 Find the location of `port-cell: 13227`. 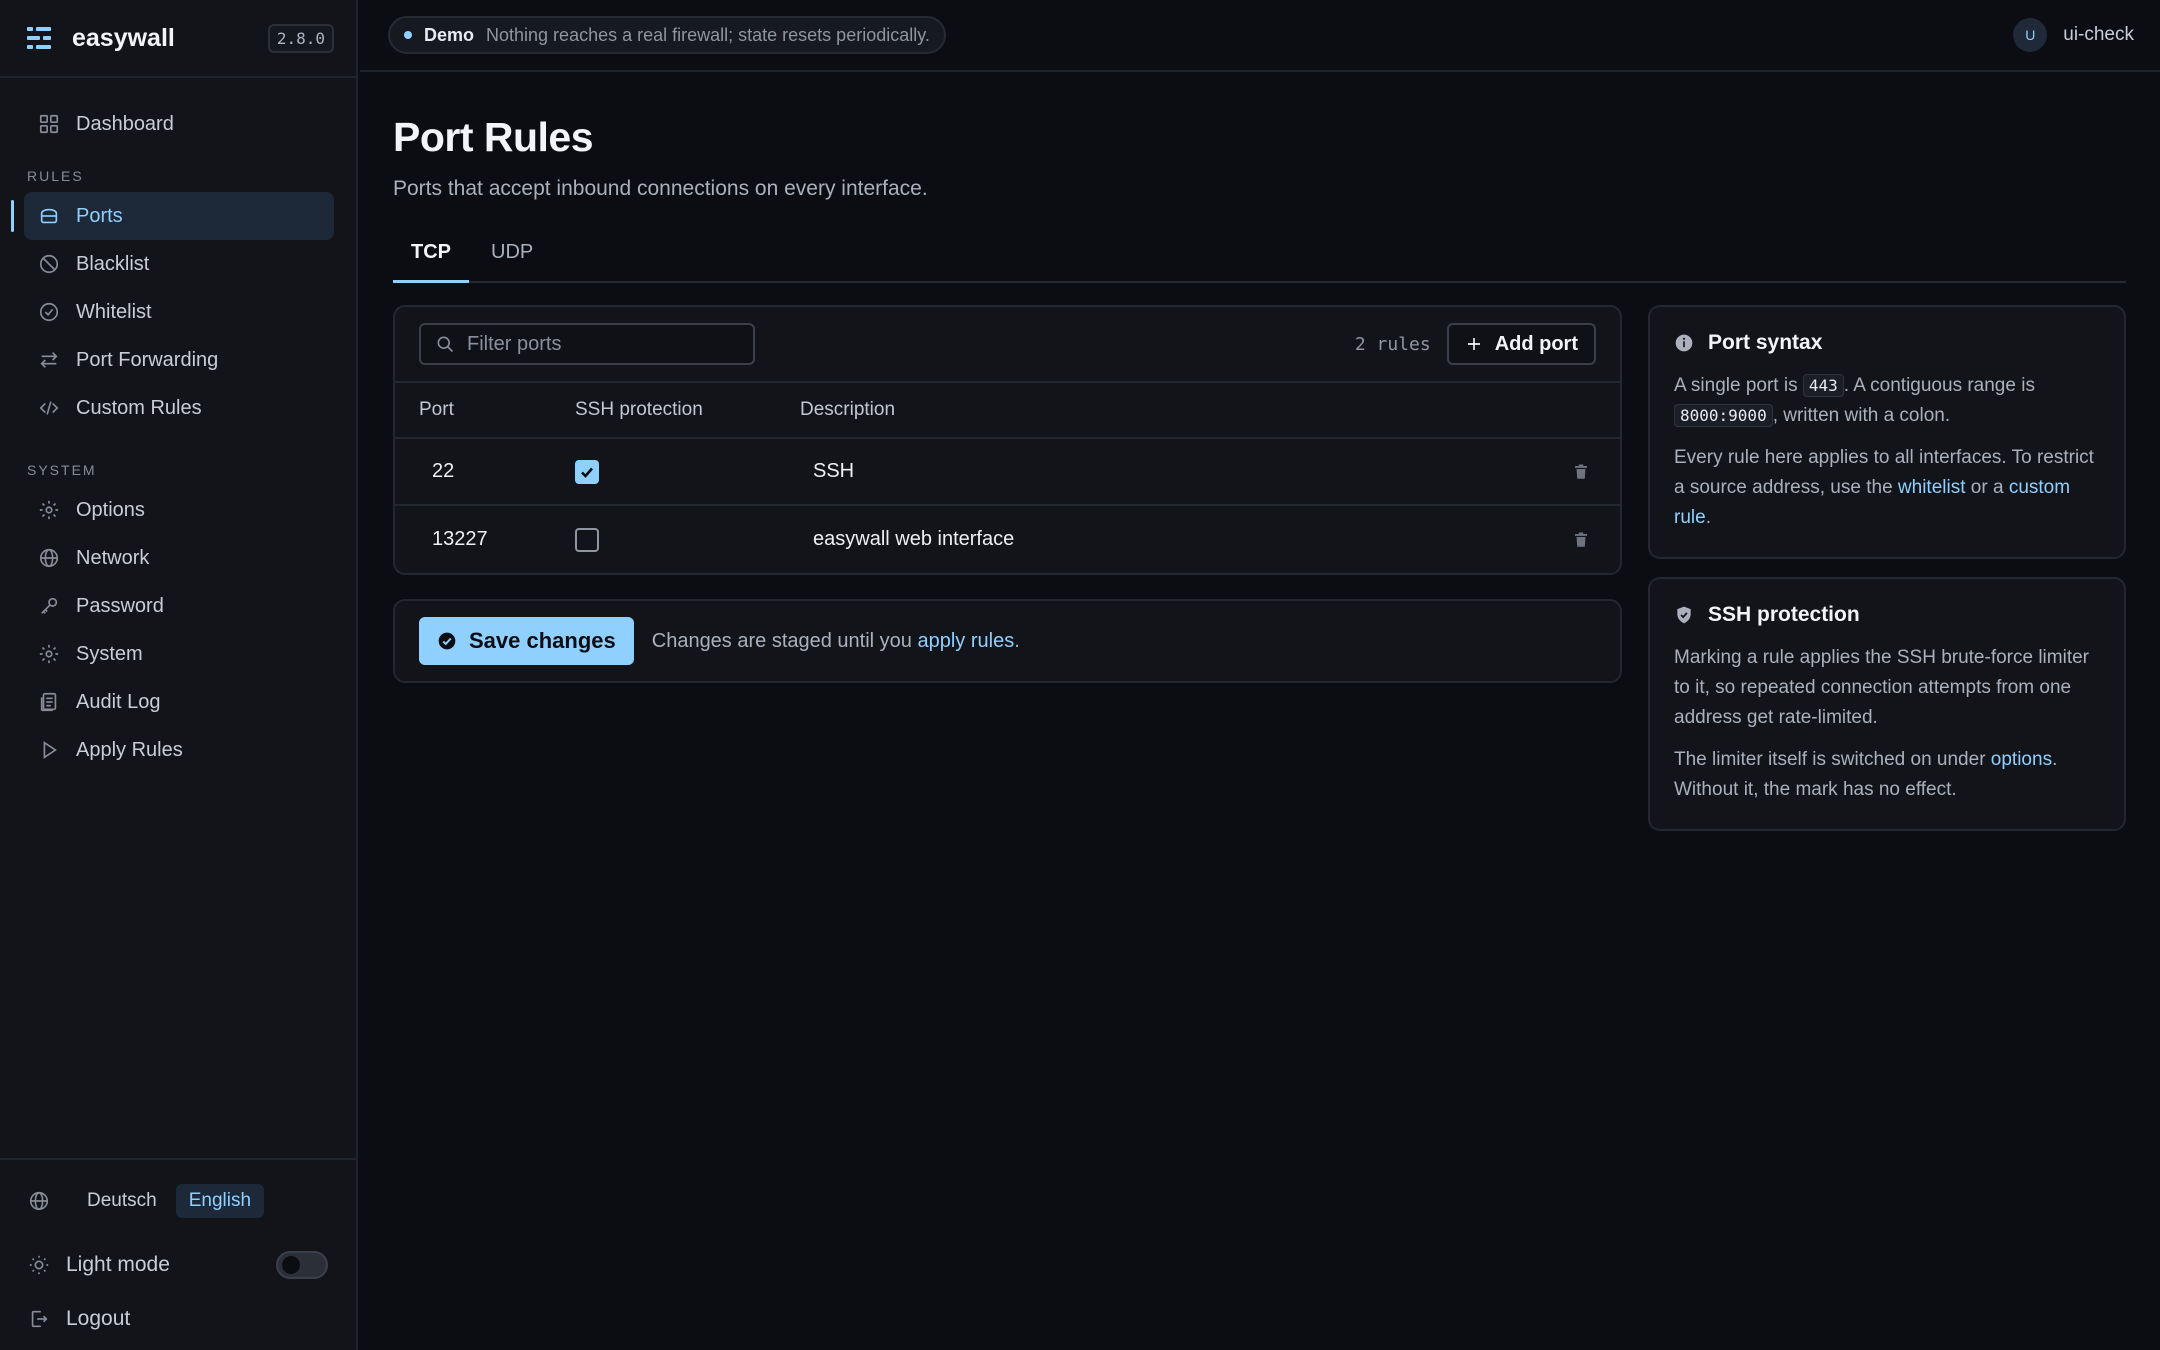

port-cell: 13227 is located at coordinates (460, 539).